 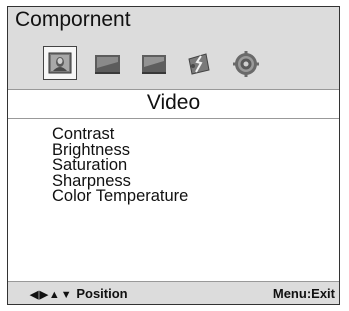 I want to click on menu-item-color-temperature: Color Temperature, so click(x=120, y=196).